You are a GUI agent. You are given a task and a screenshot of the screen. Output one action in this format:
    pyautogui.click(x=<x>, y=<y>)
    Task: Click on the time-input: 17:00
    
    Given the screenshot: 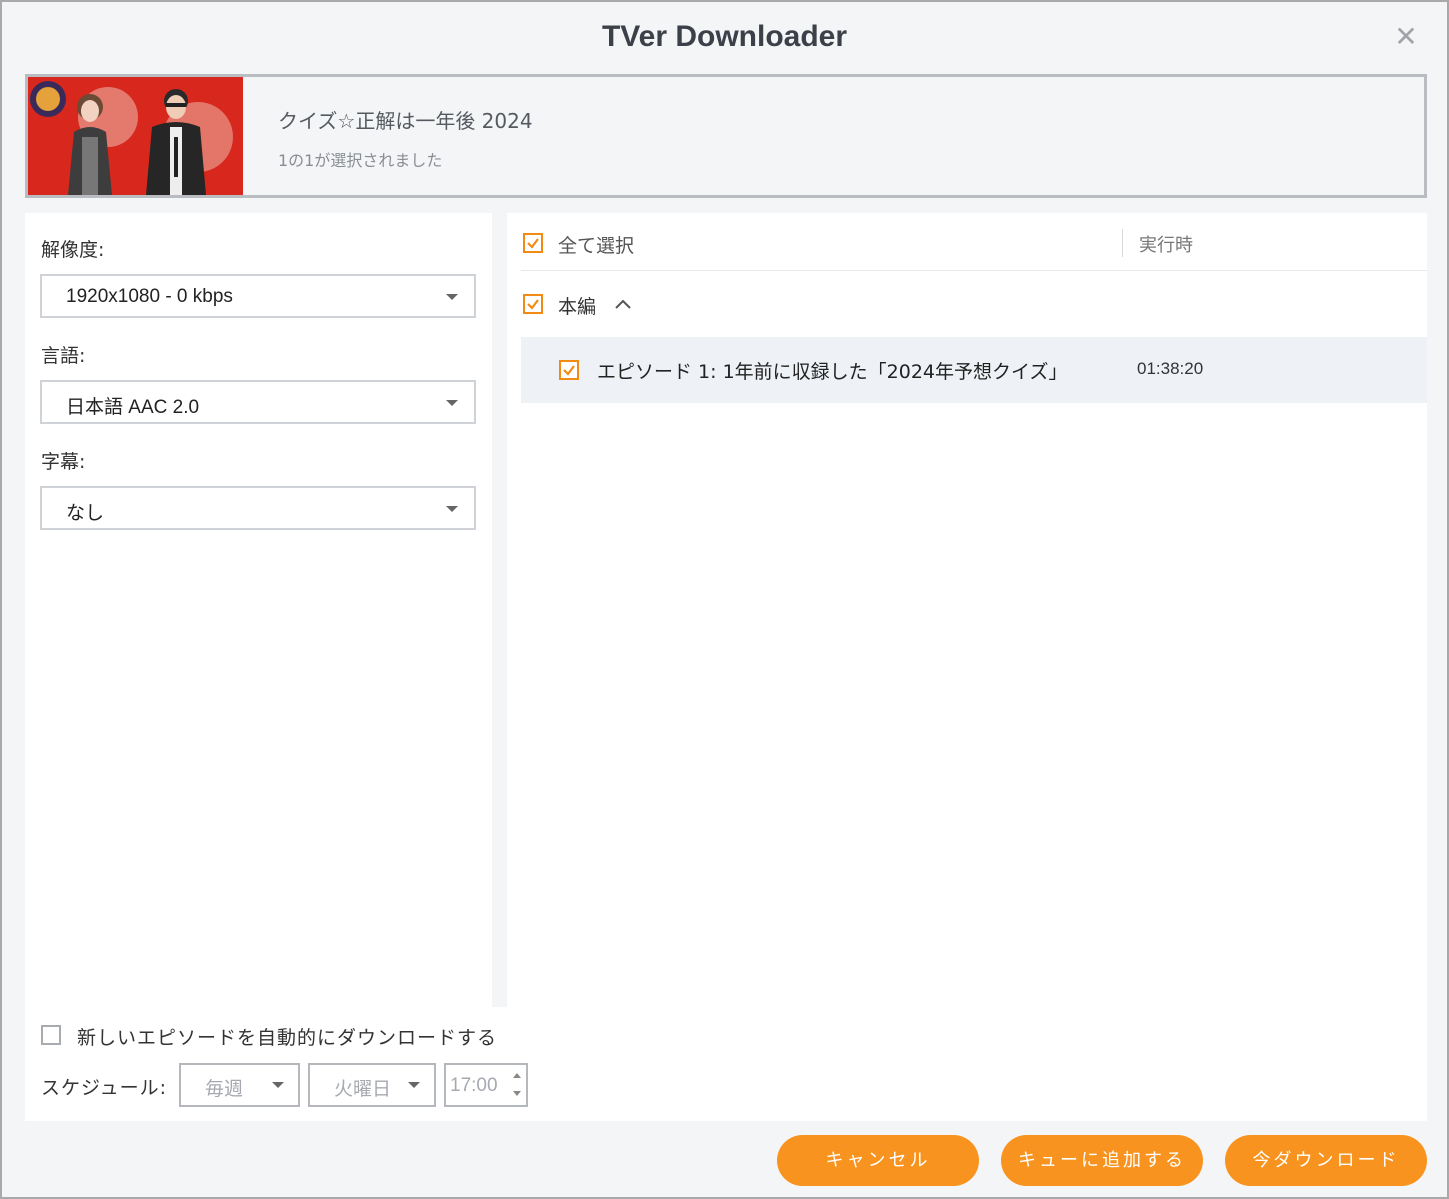 What is the action you would take?
    pyautogui.click(x=486, y=1085)
    